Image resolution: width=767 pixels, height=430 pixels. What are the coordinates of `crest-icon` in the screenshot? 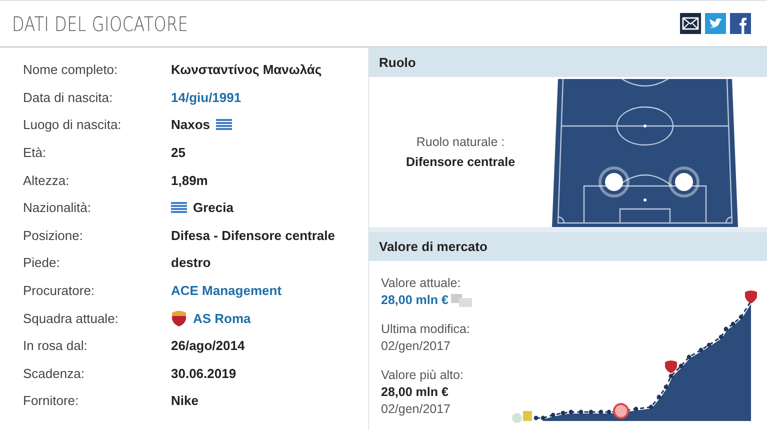 It's located at (179, 318).